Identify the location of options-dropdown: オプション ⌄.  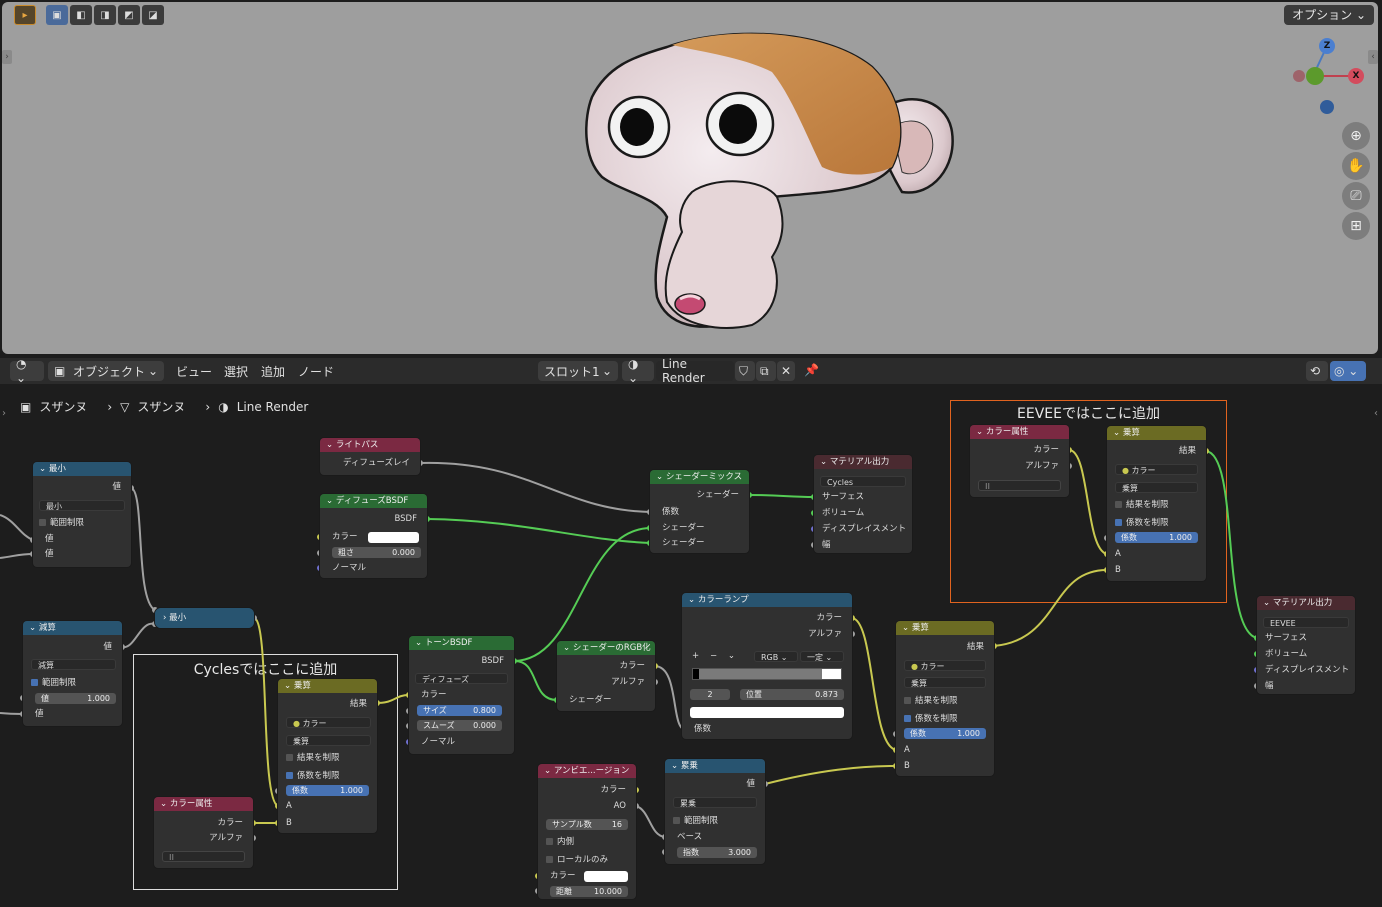
(1329, 15).